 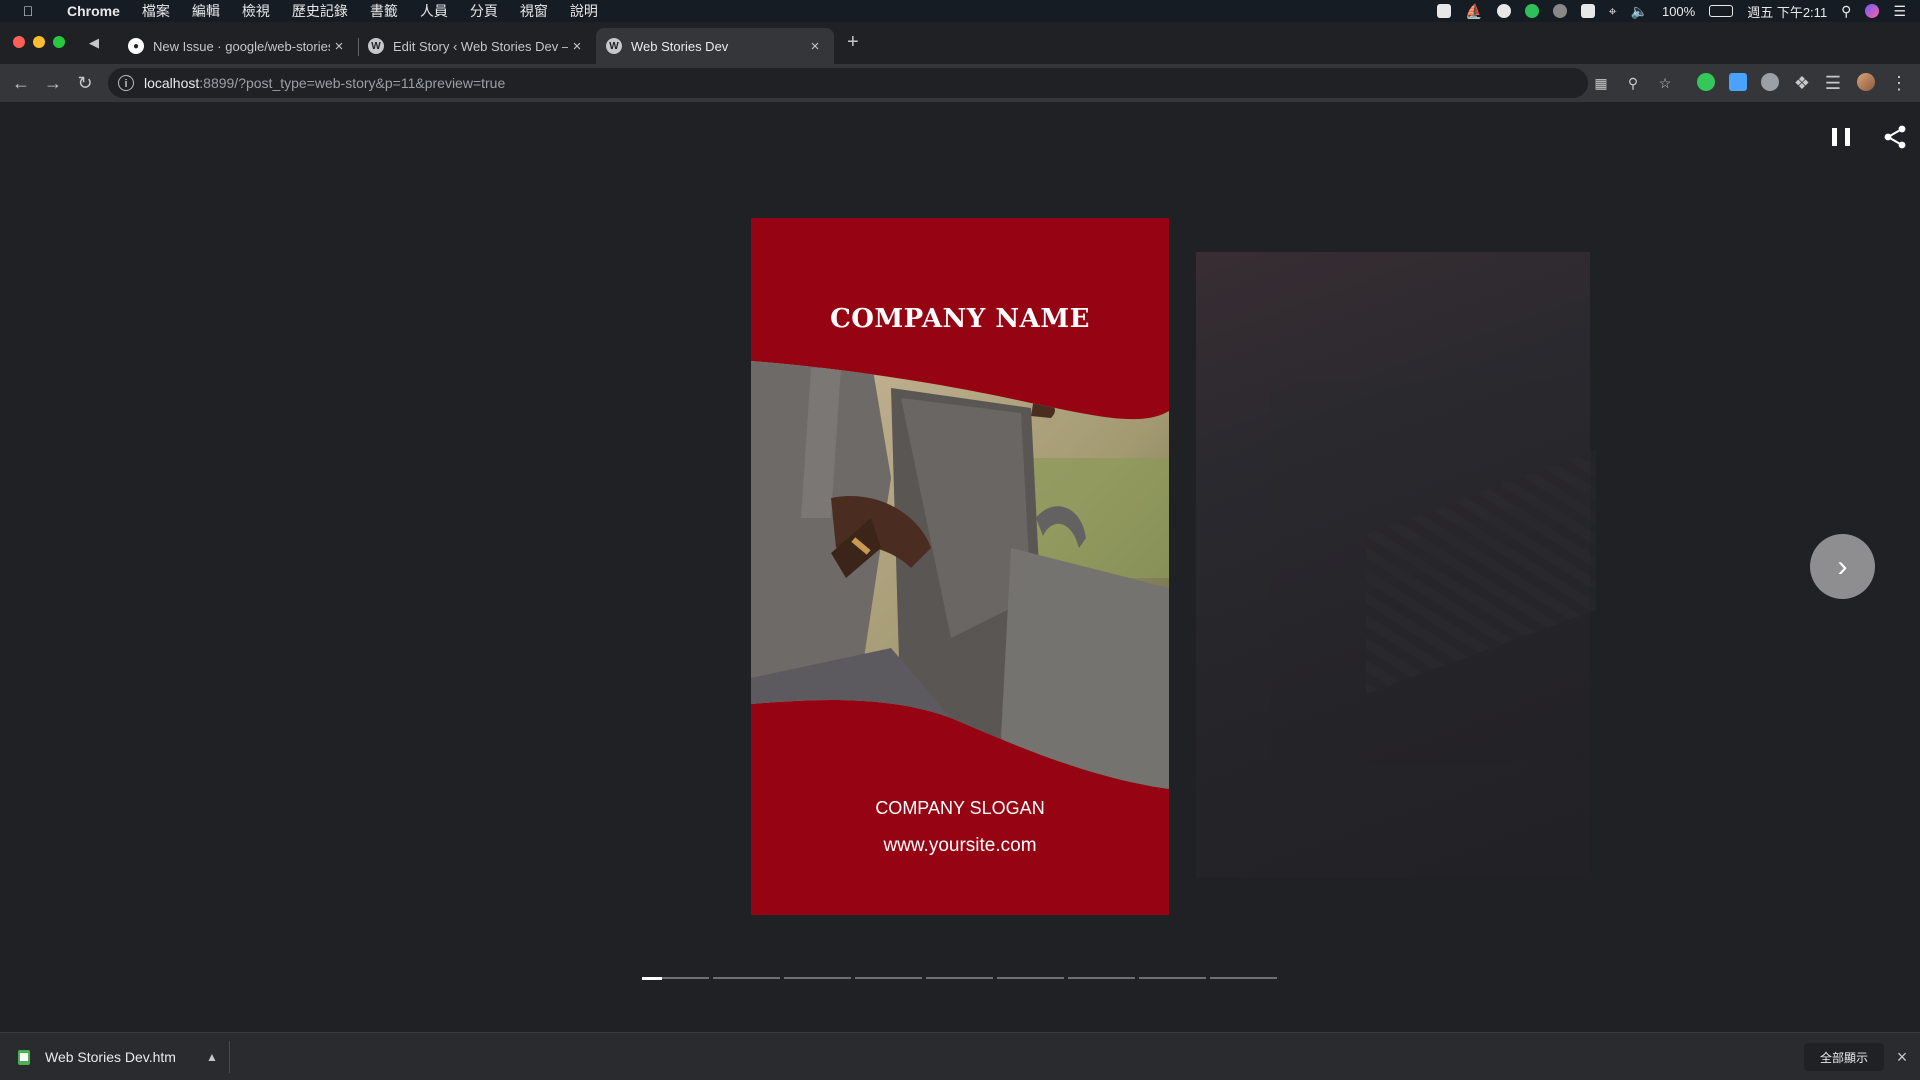 What do you see at coordinates (85, 83) in the screenshot?
I see `reload-button: ↻` at bounding box center [85, 83].